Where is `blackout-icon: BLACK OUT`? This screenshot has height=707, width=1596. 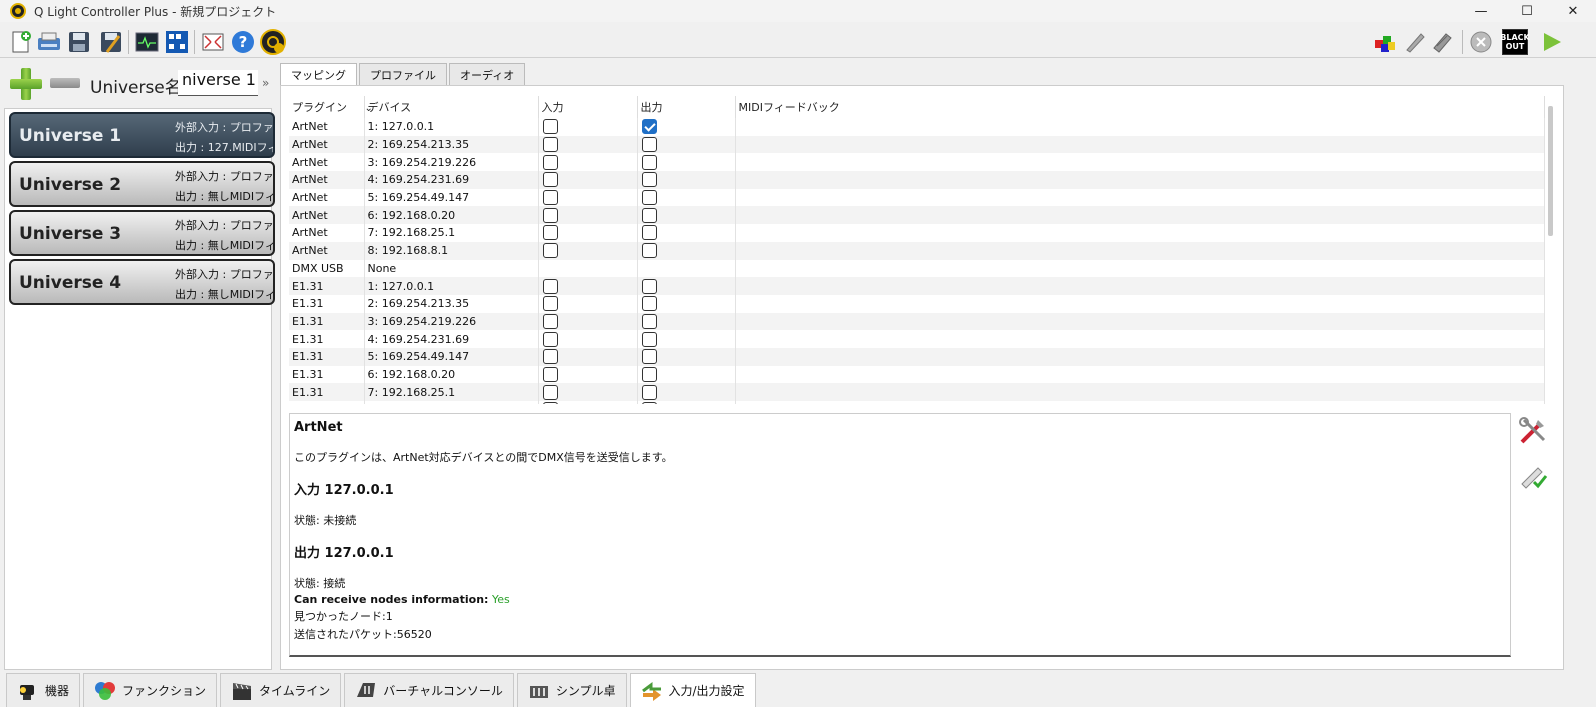
blackout-icon: BLACK OUT is located at coordinates (1515, 42).